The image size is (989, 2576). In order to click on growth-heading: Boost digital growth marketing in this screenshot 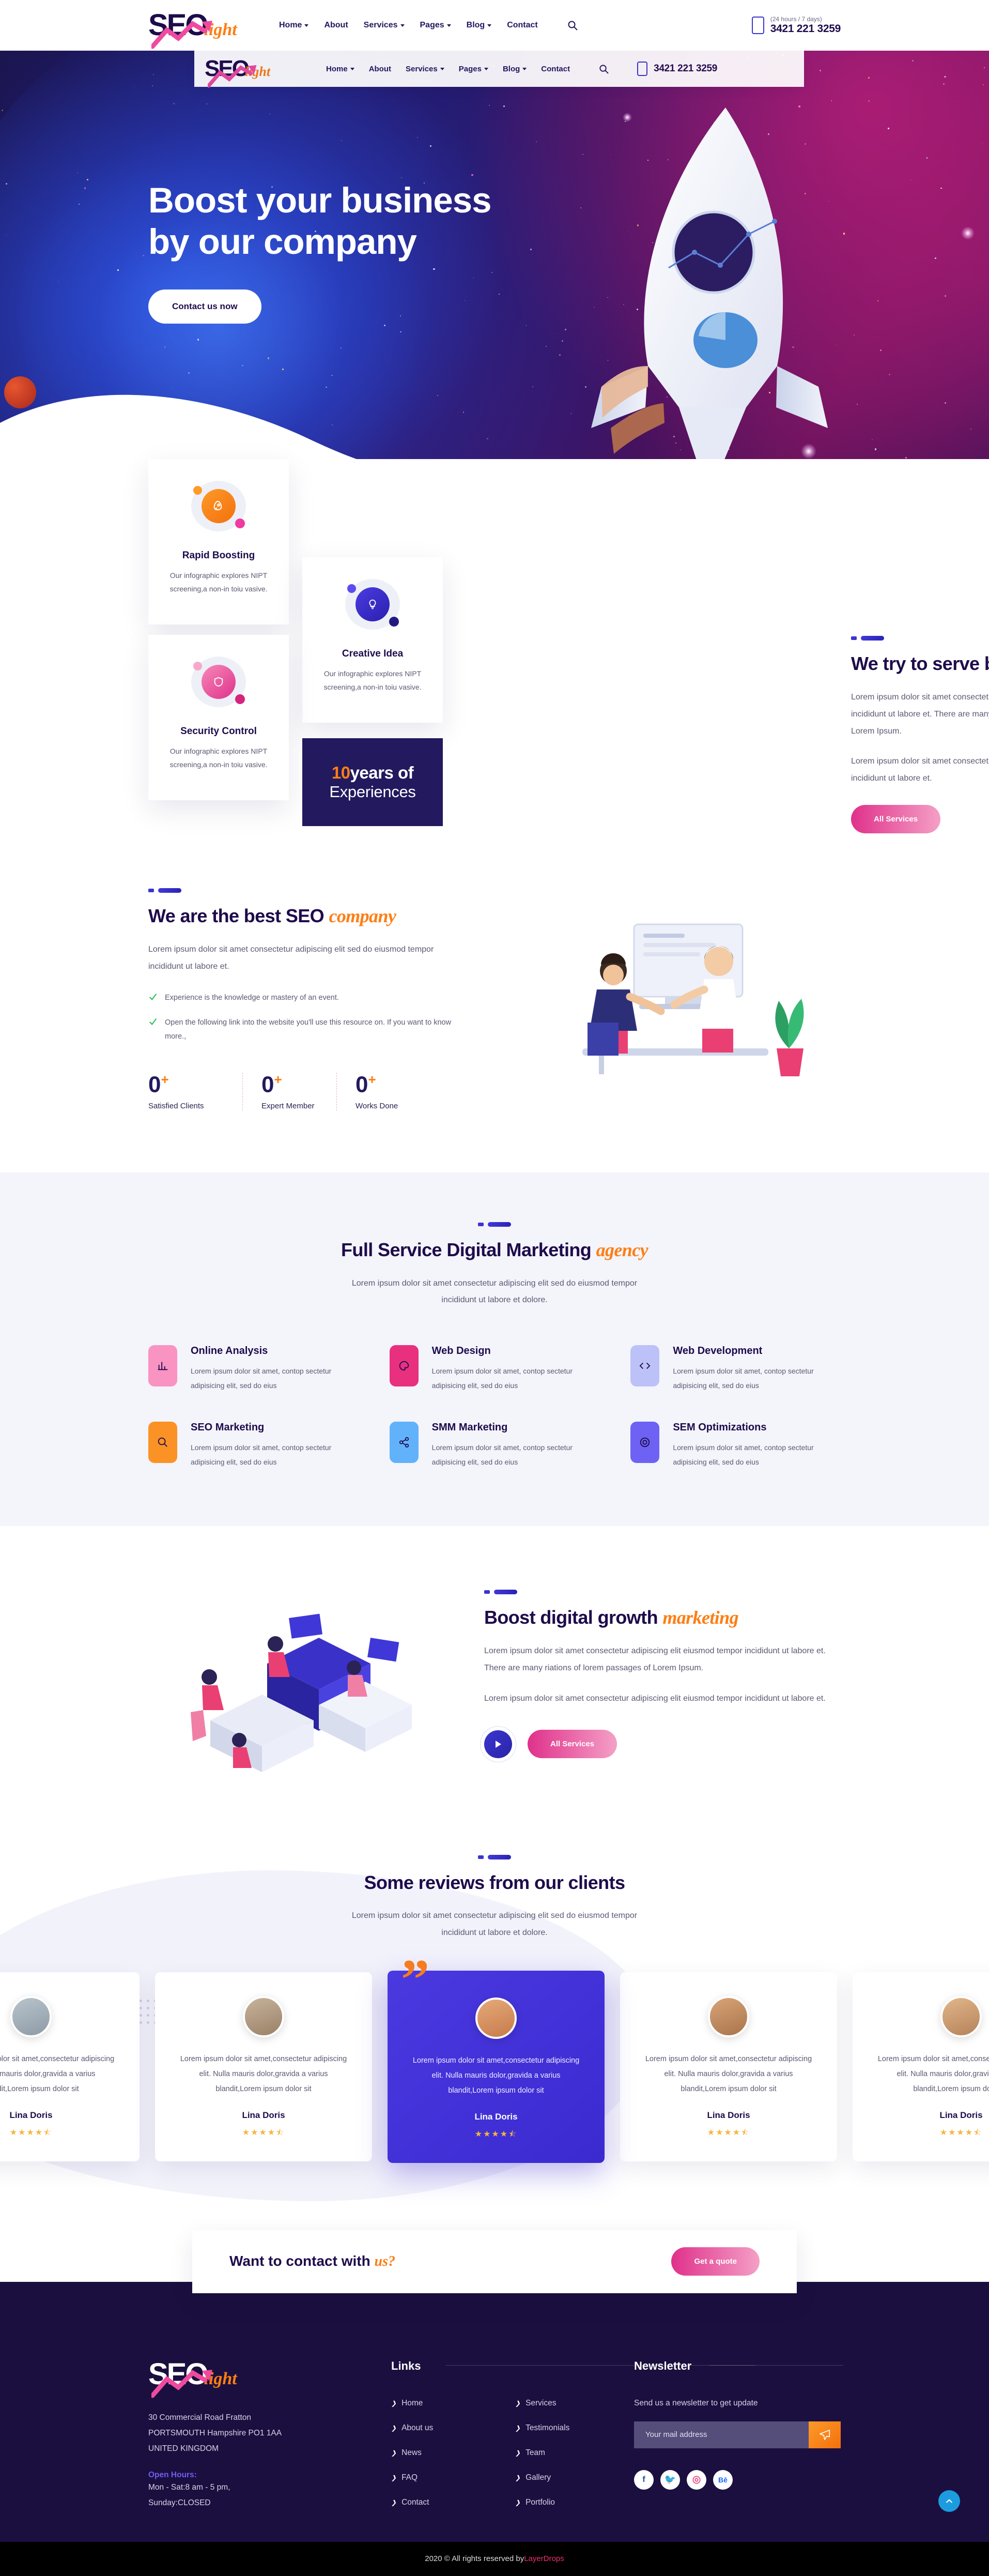, I will do `click(662, 1617)`.